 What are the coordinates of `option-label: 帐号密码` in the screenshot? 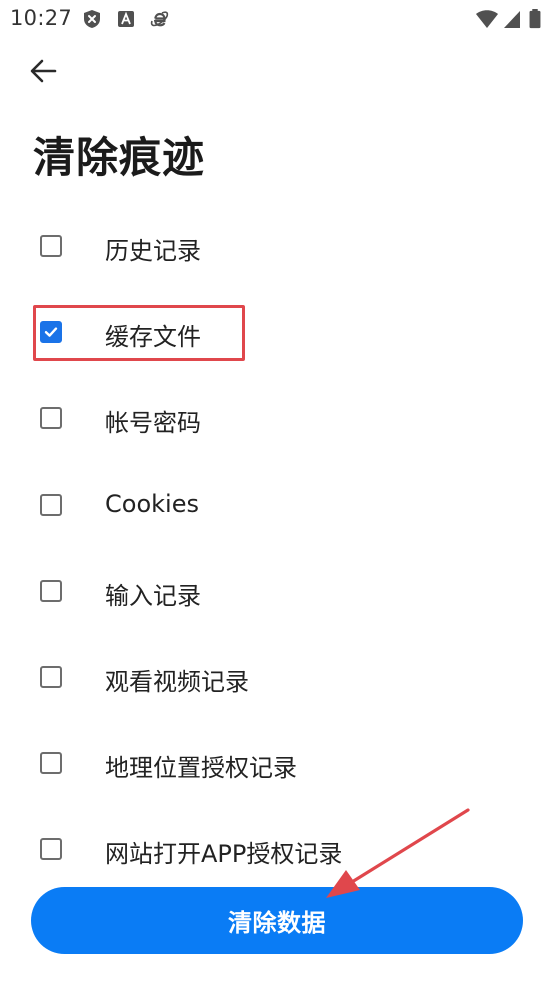 It's located at (153, 423).